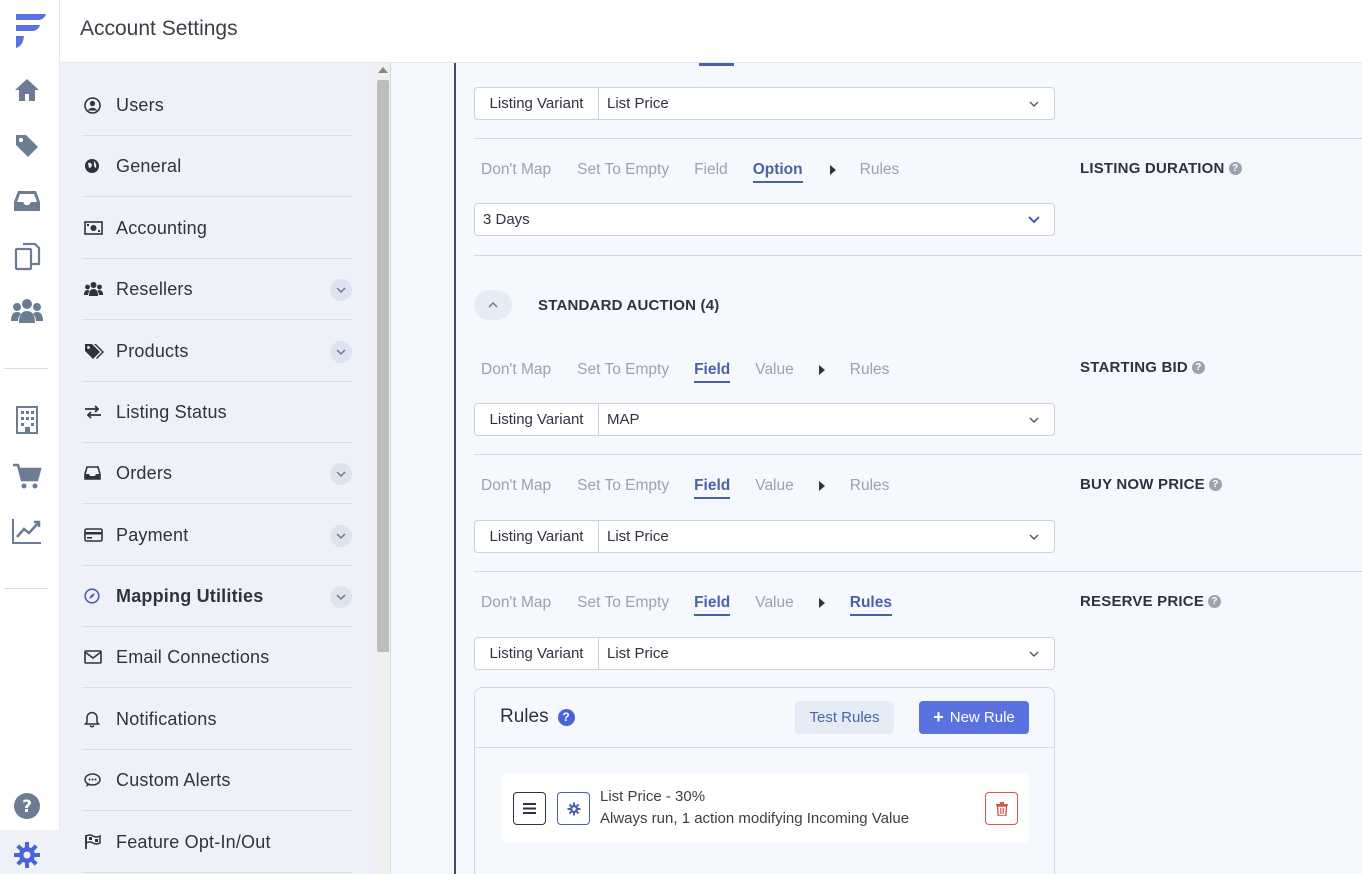 This screenshot has height=874, width=1362. I want to click on scroll-up-arrow-icon, so click(383, 70).